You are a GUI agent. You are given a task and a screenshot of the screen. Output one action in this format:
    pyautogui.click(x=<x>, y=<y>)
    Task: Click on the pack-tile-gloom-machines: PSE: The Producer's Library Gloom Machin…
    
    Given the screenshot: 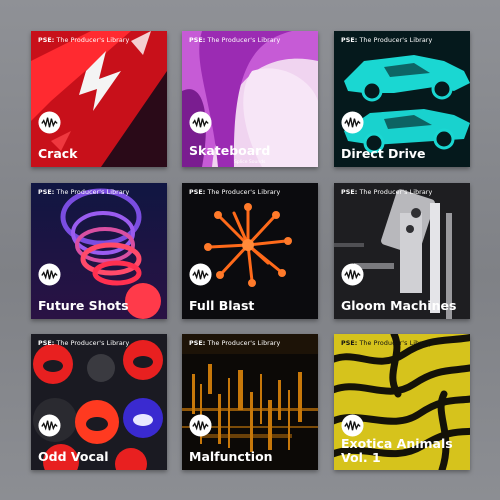 What is the action you would take?
    pyautogui.click(x=402, y=251)
    